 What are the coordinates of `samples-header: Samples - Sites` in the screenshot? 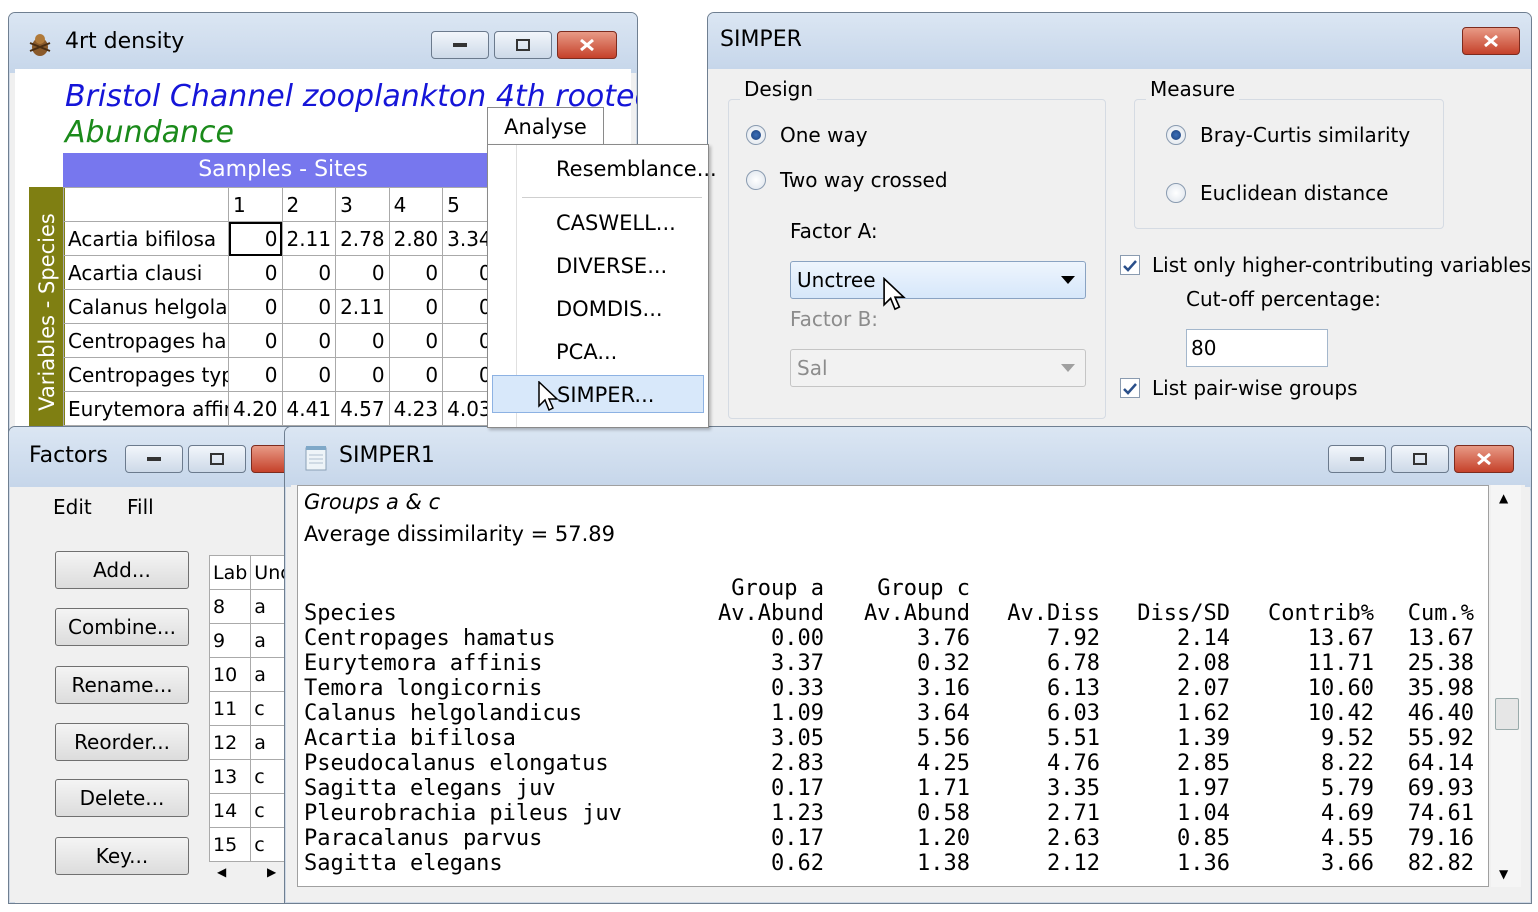 It's located at (283, 170).